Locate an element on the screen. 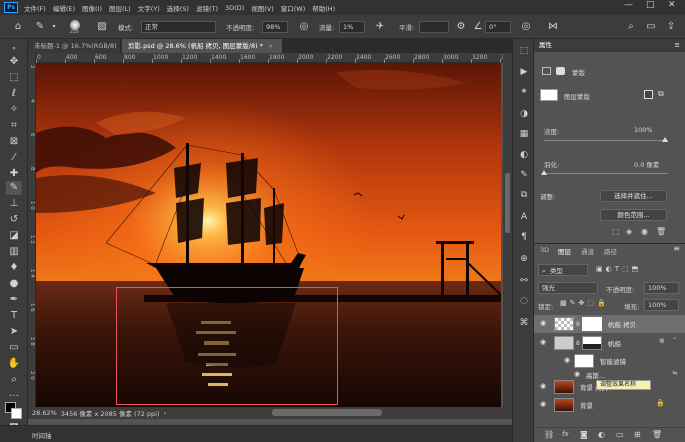  tab-untitled: 未标题-1 @ 16.7%(RGB/8)× is located at coordinates (77, 46).